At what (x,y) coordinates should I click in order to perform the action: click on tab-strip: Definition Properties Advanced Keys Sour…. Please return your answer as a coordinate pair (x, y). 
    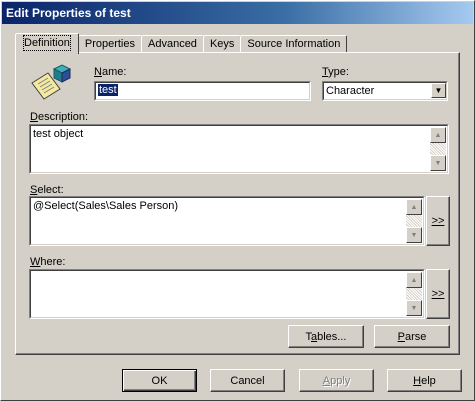
    Looking at the image, I should click on (181, 43).